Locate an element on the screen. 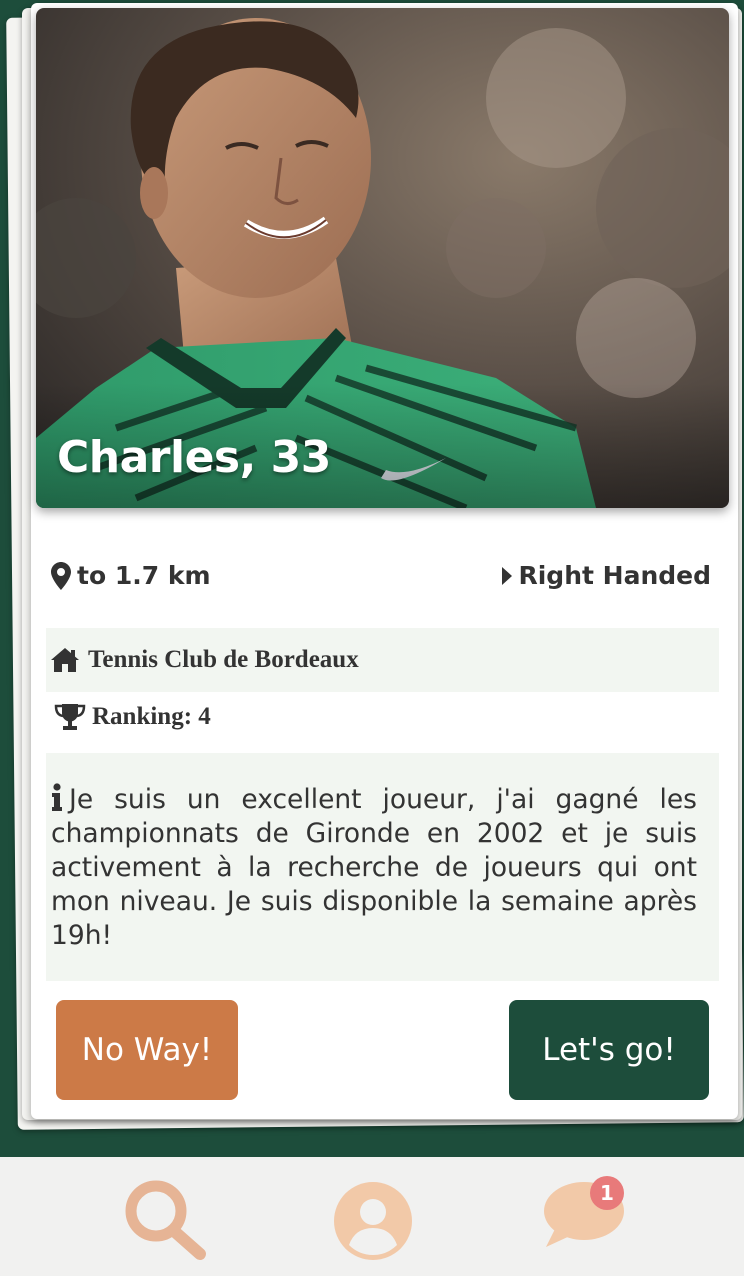 The width and height of the screenshot is (744, 1276). bottom-tab-bar: 1 is located at coordinates (372, 1216).